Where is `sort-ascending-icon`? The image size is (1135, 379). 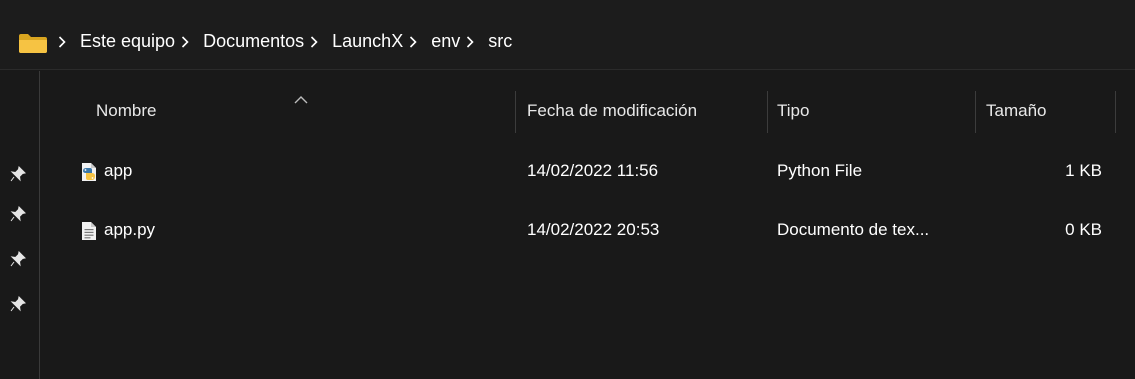 sort-ascending-icon is located at coordinates (301, 100).